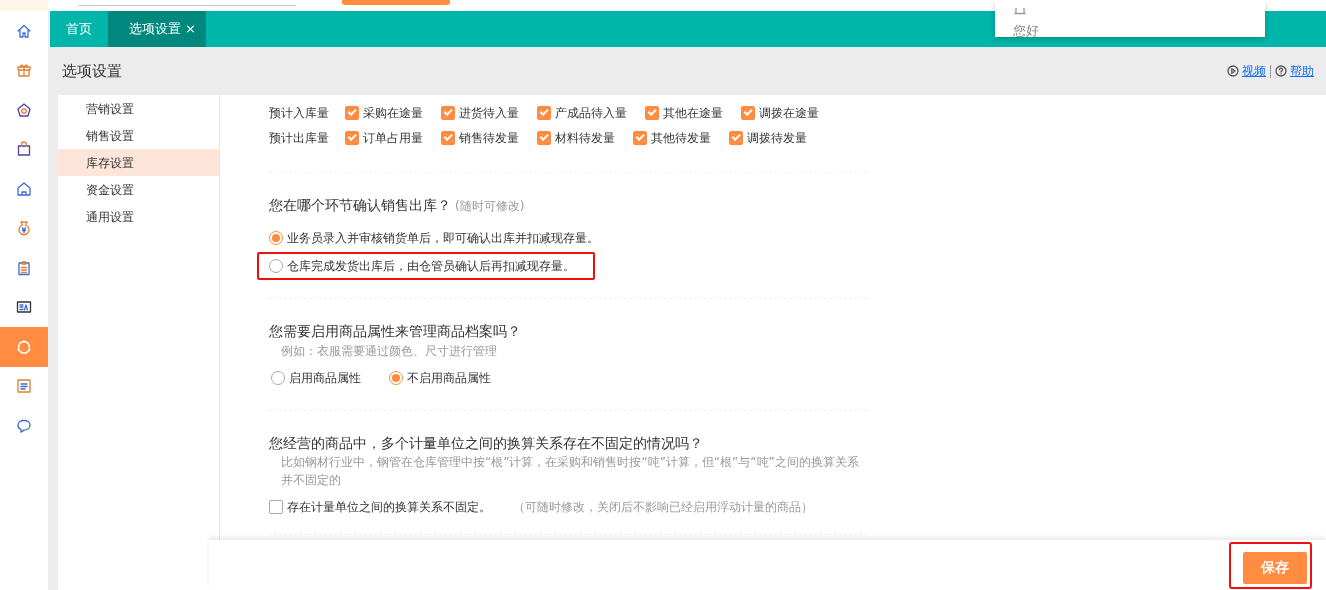  What do you see at coordinates (24, 425) in the screenshot?
I see `chat-icon` at bounding box center [24, 425].